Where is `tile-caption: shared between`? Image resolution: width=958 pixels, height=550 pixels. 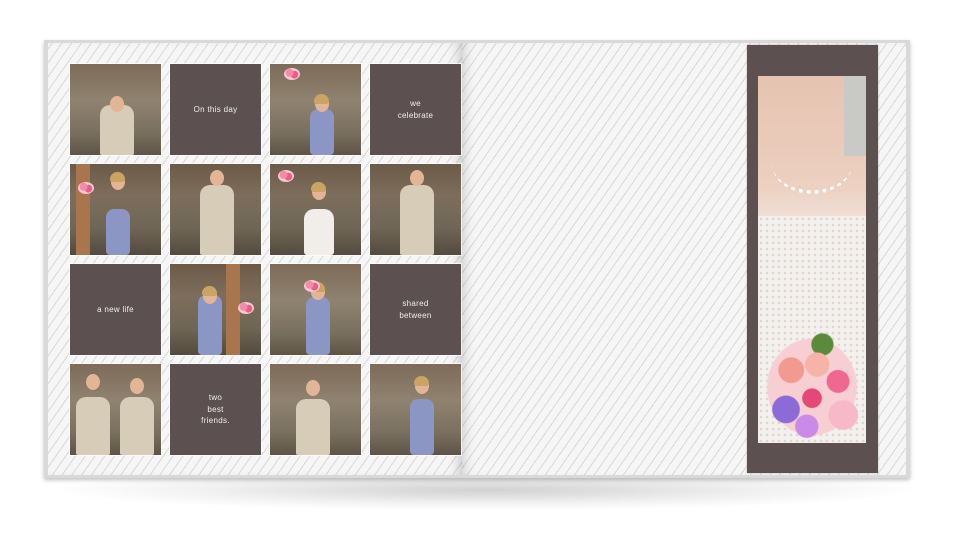 tile-caption: shared between is located at coordinates (415, 309).